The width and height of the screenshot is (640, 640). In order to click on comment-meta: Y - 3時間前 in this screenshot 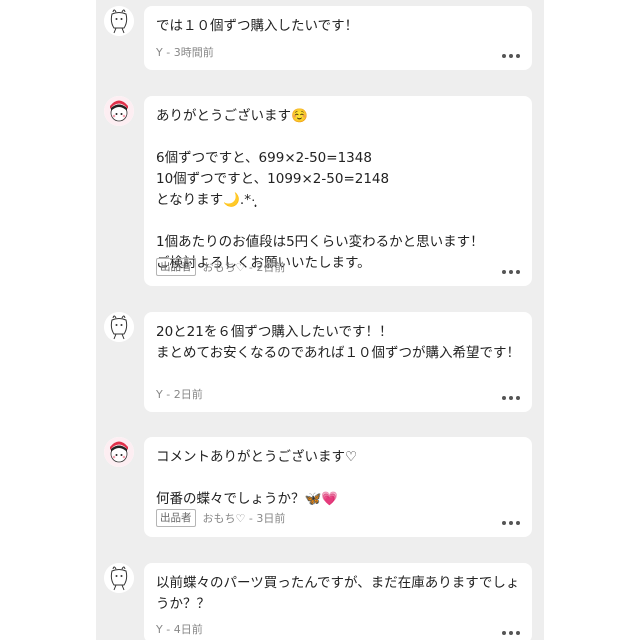, I will do `click(185, 52)`.